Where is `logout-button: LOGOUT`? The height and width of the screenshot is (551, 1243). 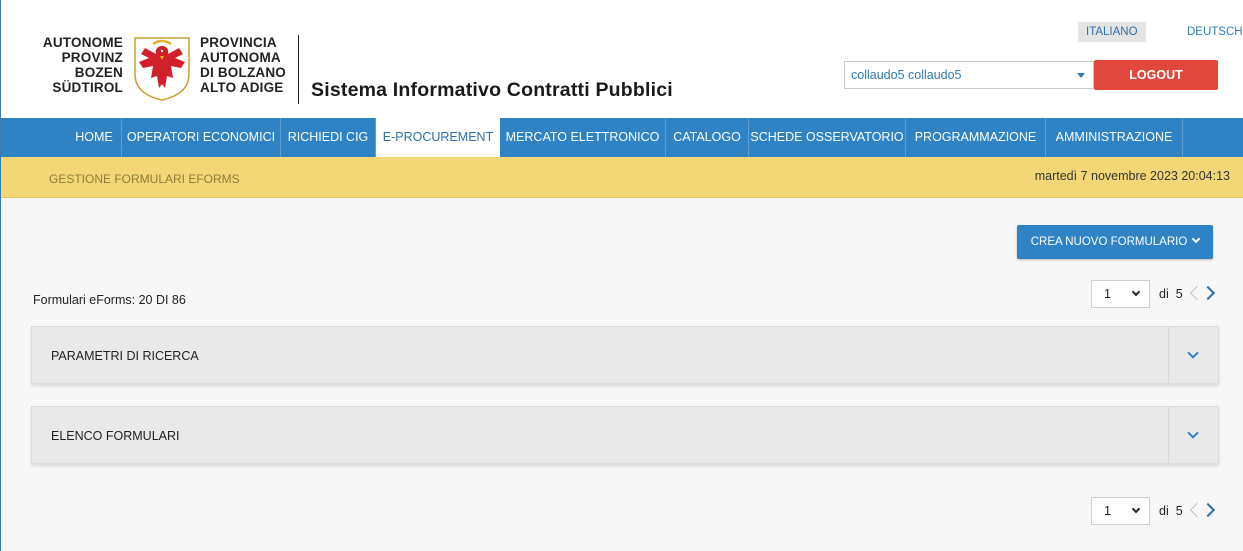
logout-button: LOGOUT is located at coordinates (1156, 75).